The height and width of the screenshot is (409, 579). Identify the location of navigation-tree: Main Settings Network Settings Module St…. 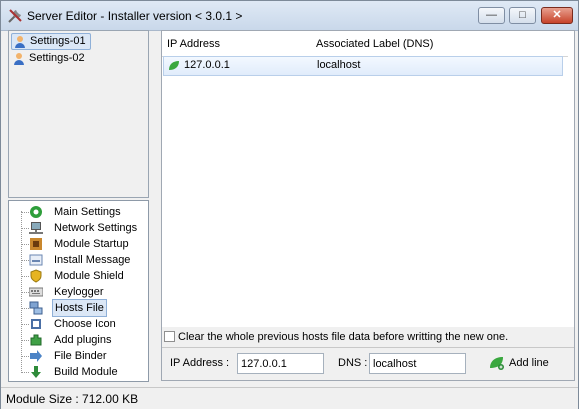
(78, 291).